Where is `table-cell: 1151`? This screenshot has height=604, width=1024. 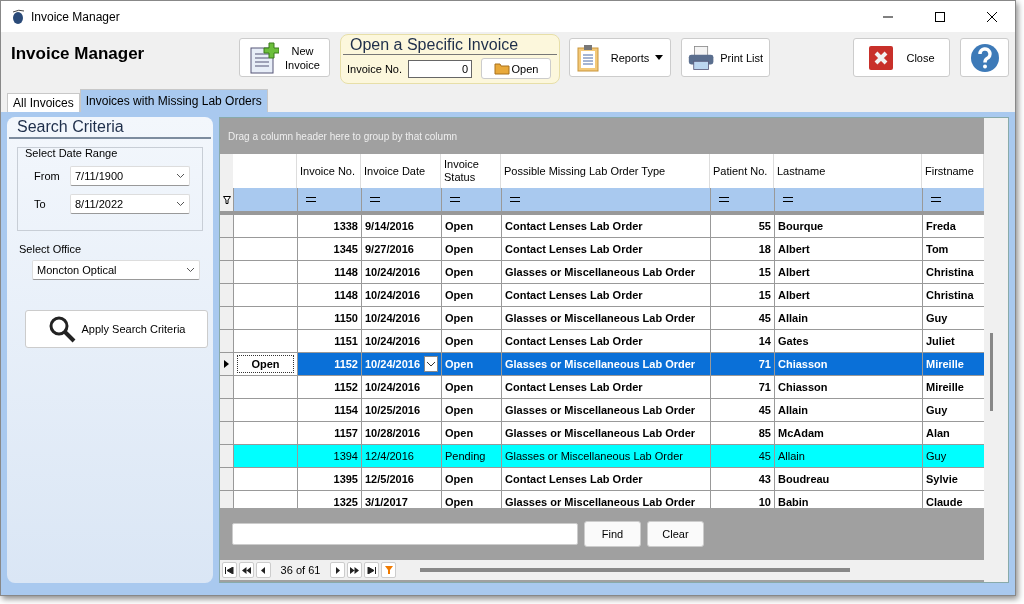 table-cell: 1151 is located at coordinates (330, 341).